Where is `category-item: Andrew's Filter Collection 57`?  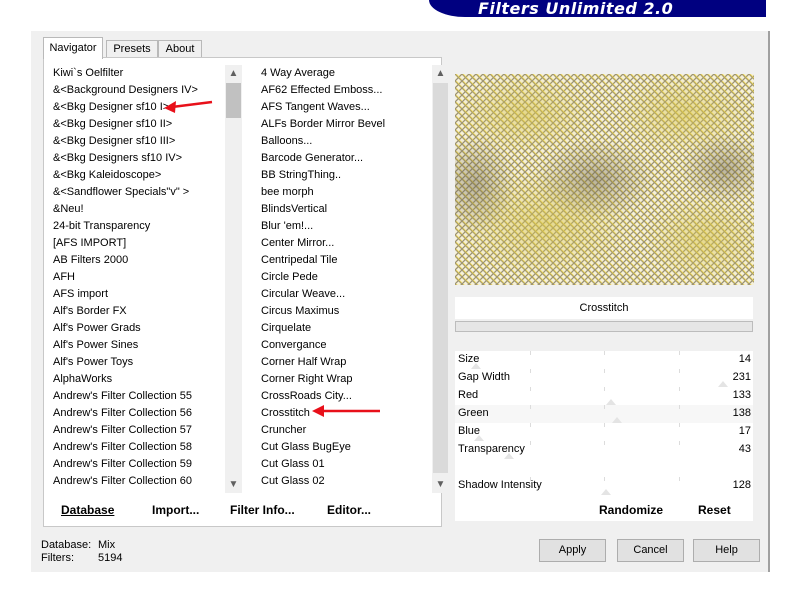
category-item: Andrew's Filter Collection 57 is located at coordinates (142, 430).